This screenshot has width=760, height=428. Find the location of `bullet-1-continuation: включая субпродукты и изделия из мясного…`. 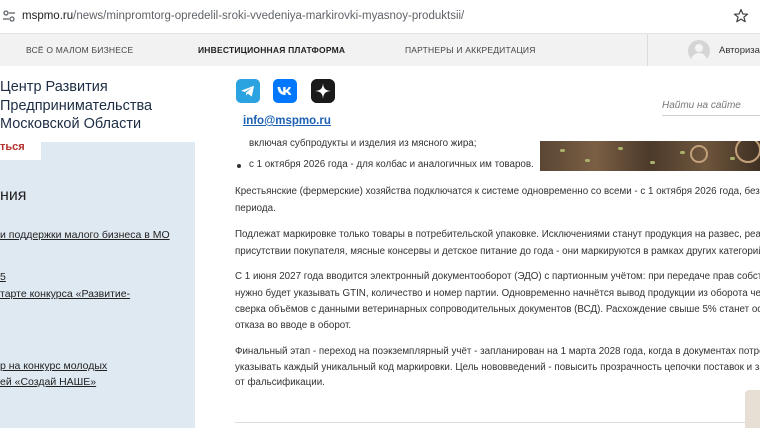

bullet-1-continuation: включая субпродукты и изделия из мясного… is located at coordinates (363, 143).